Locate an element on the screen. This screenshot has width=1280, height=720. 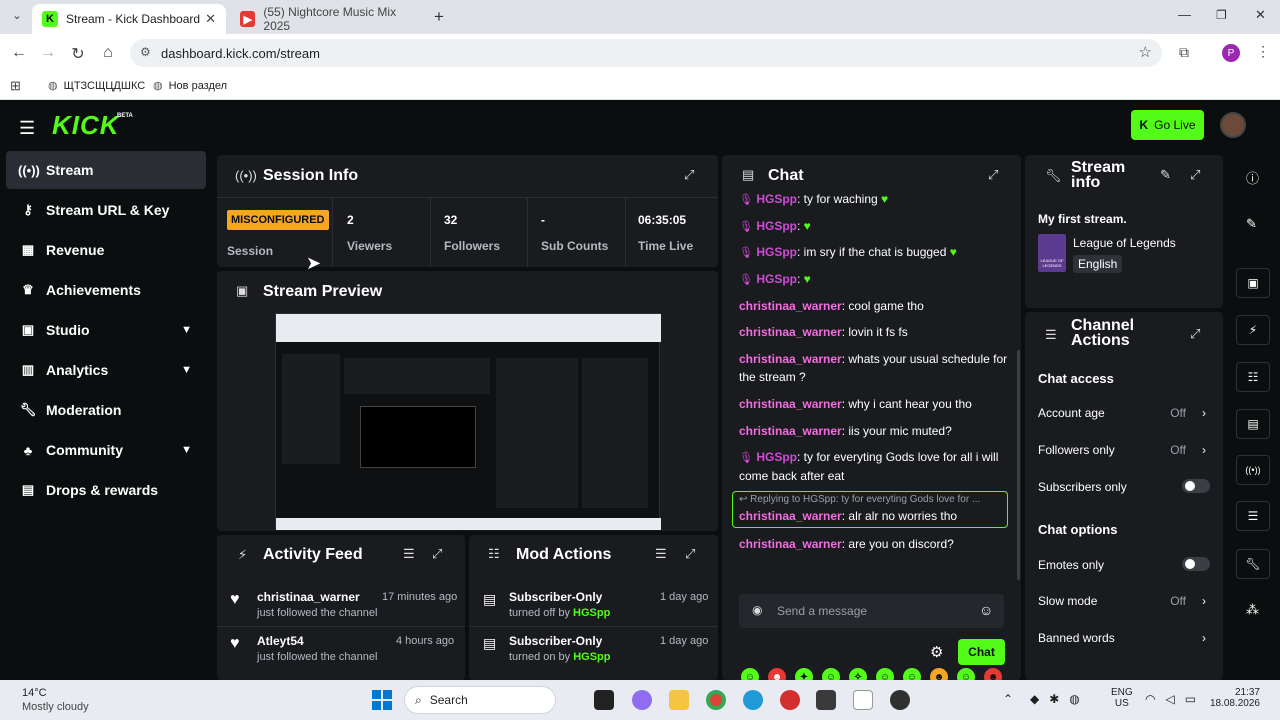
tab-youtube: ▶ (55) Nightcore Music Mix 2025 is located at coordinates (330, 19).